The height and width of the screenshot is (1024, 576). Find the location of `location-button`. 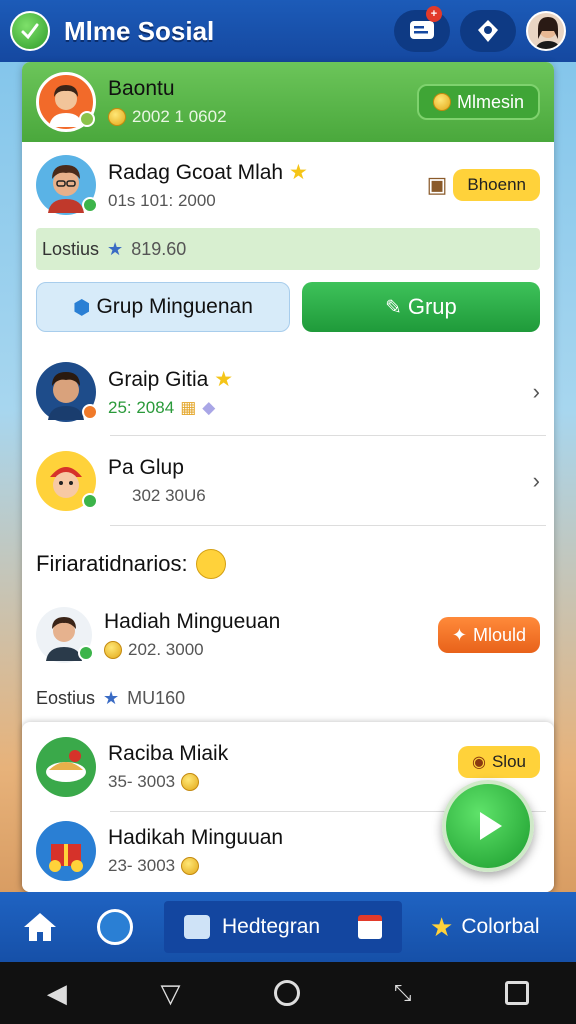

location-button is located at coordinates (488, 31).